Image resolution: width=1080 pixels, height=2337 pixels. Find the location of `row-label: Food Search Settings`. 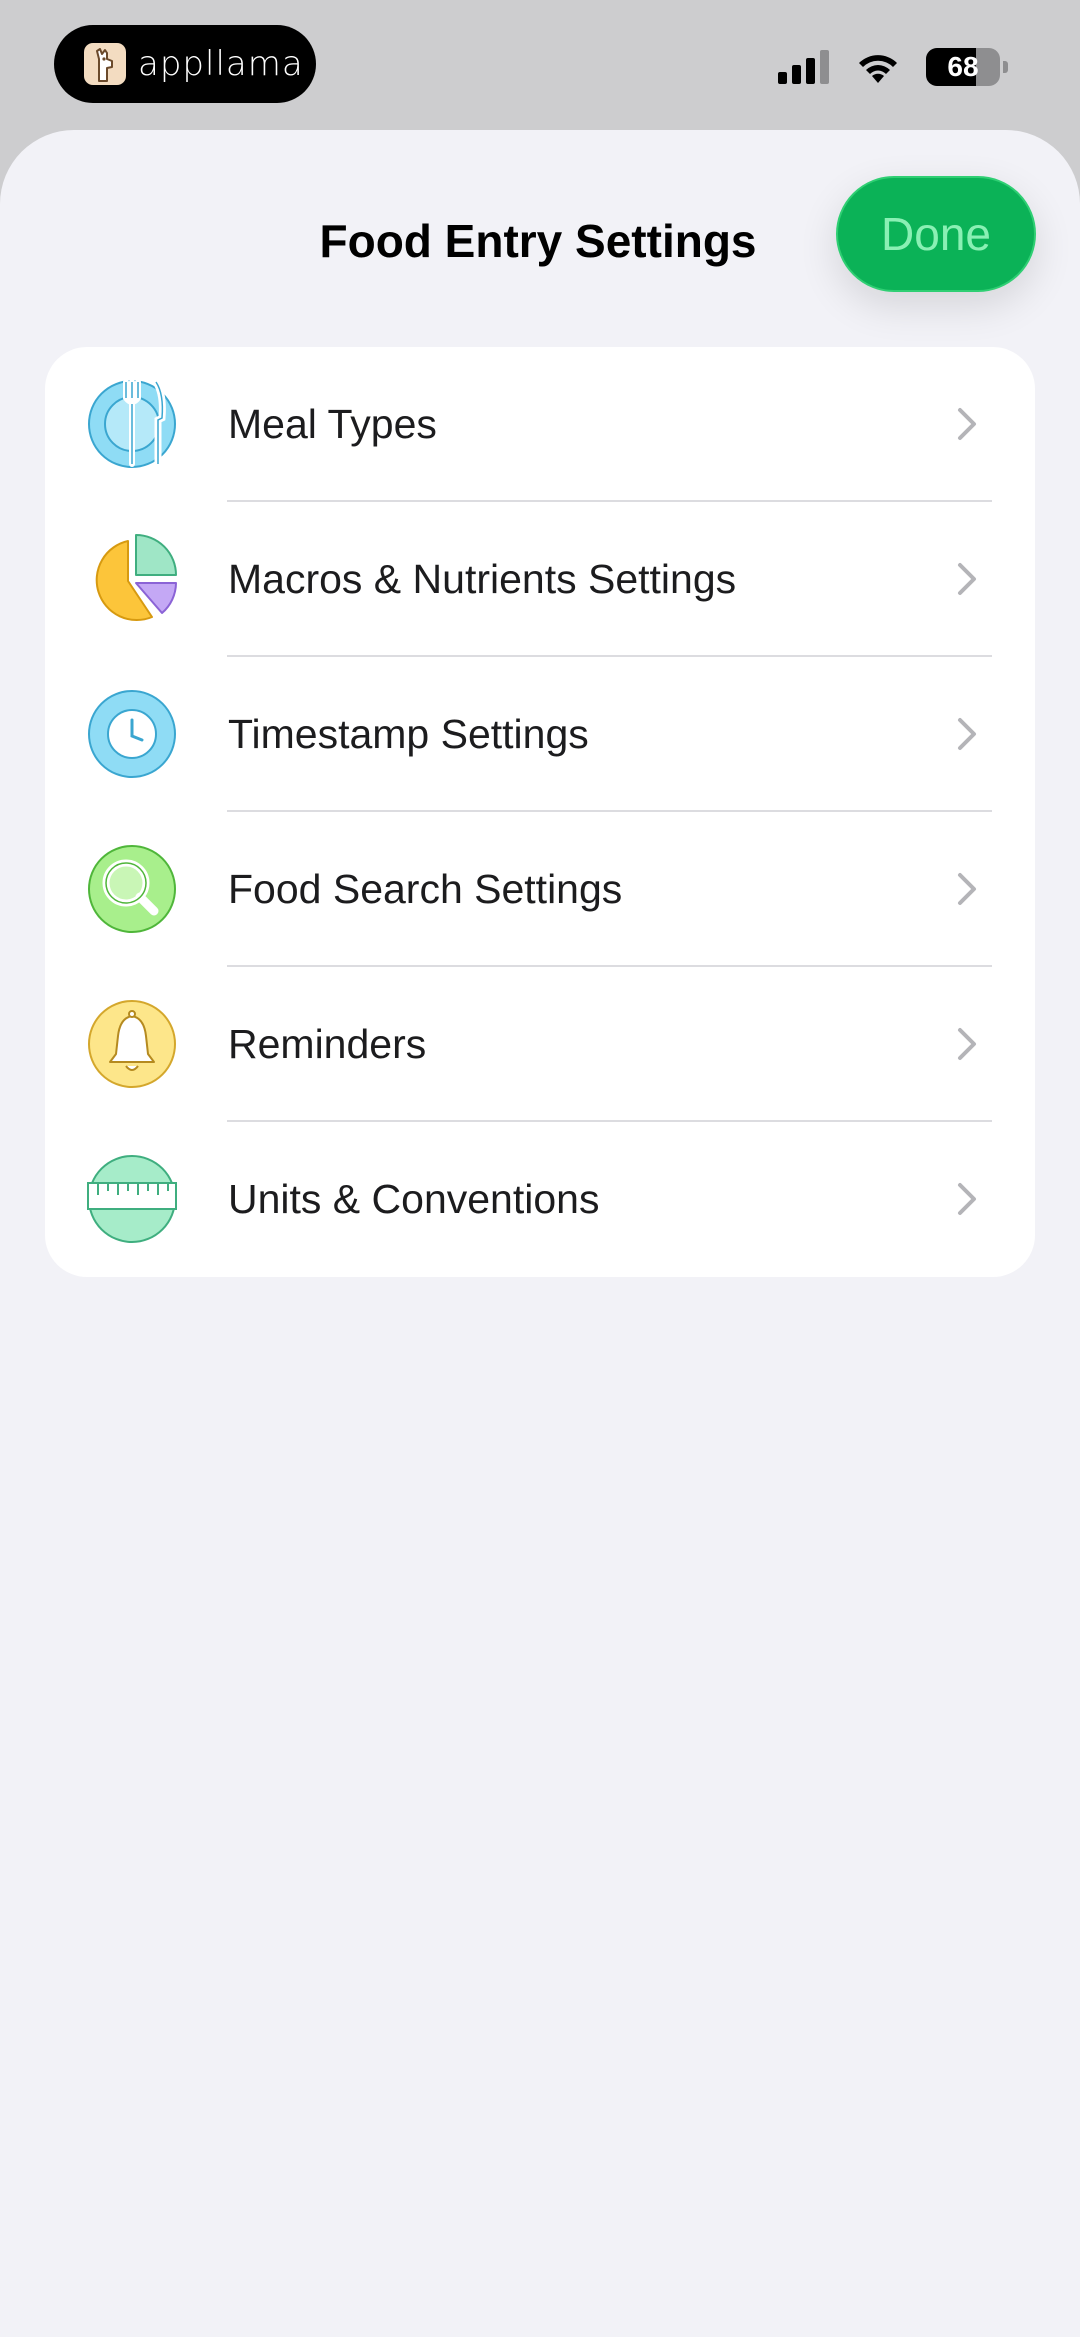

row-label: Food Search Settings is located at coordinates (425, 889).